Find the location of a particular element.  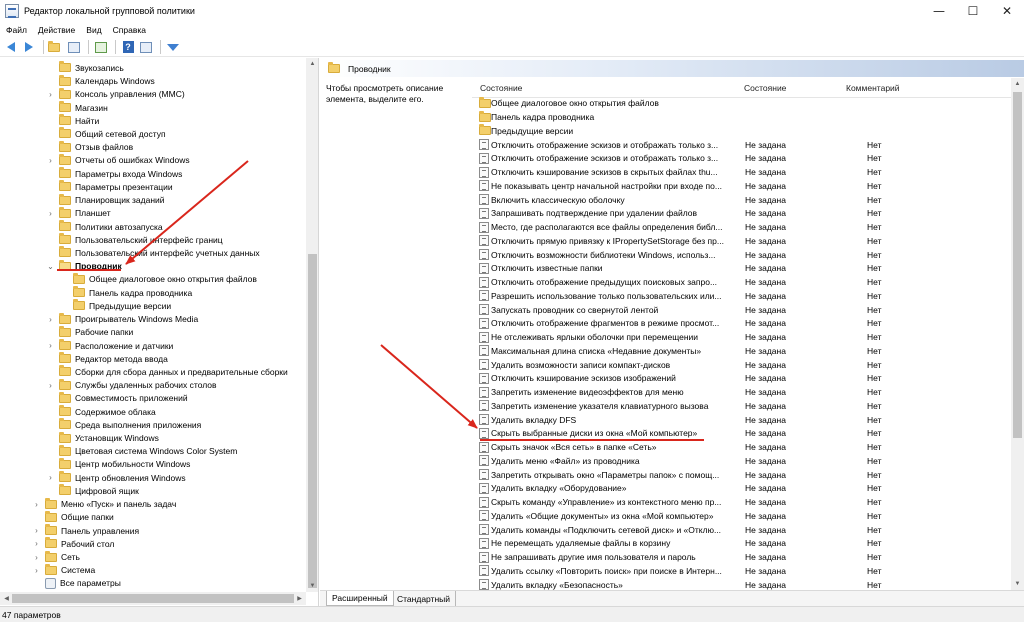

tree-item: › Службы удаленных рабочих столов is located at coordinates (131, 385).